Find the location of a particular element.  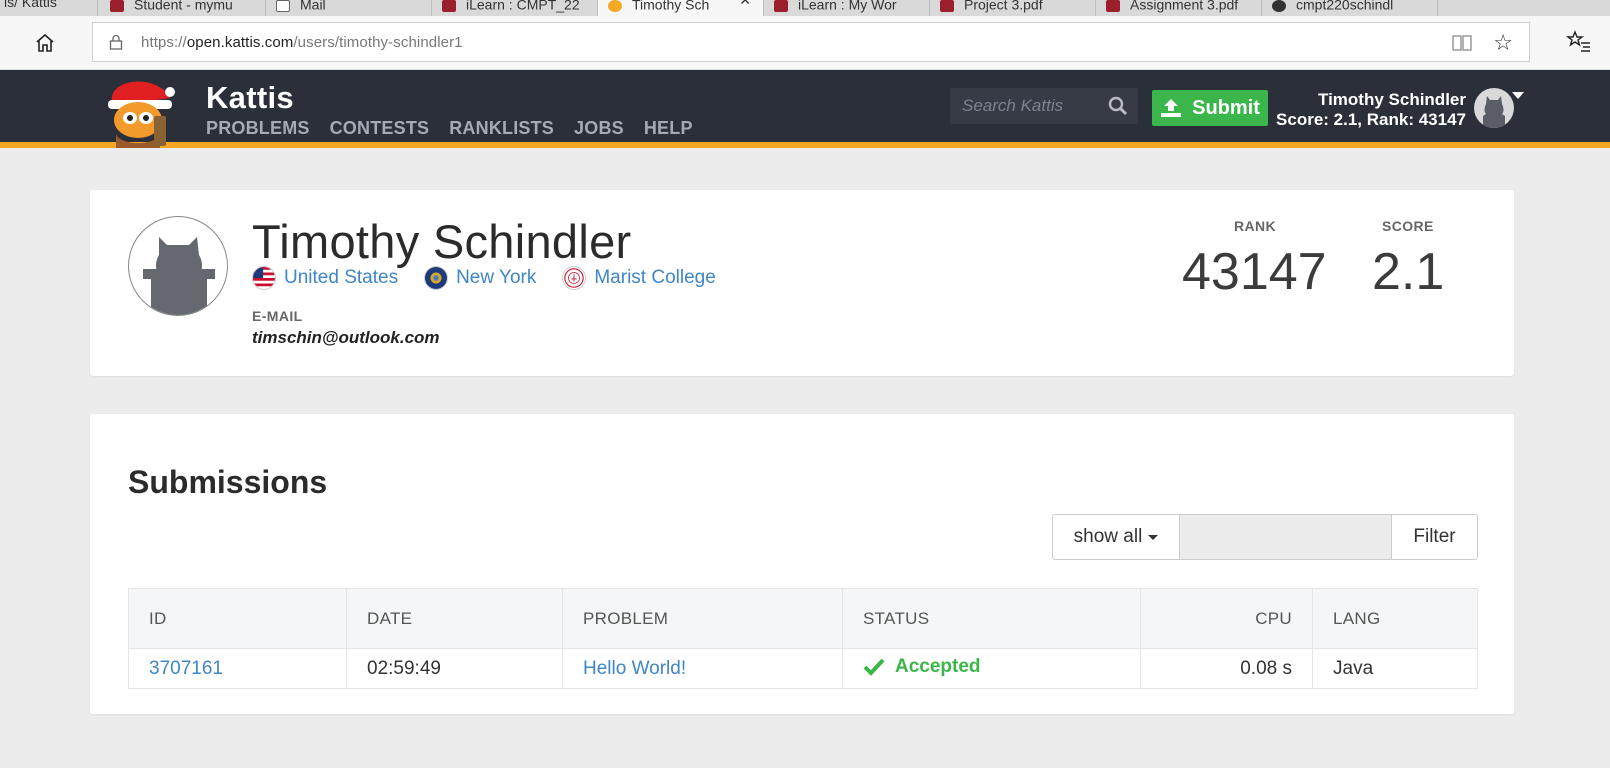

search-box is located at coordinates (1044, 106).